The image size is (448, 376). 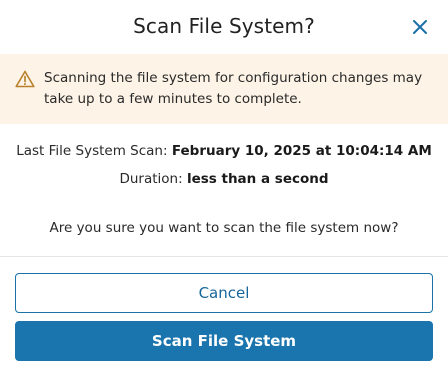 I want to click on close-icon, so click(x=420, y=27).